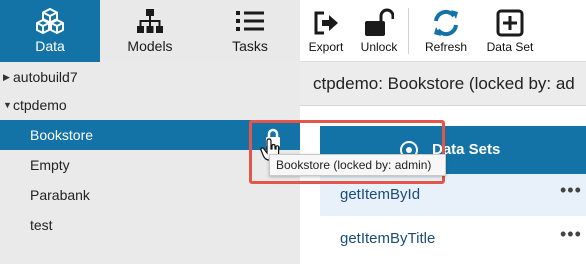  Describe the element at coordinates (379, 47) in the screenshot. I see `unlock-label: Unlock` at that location.